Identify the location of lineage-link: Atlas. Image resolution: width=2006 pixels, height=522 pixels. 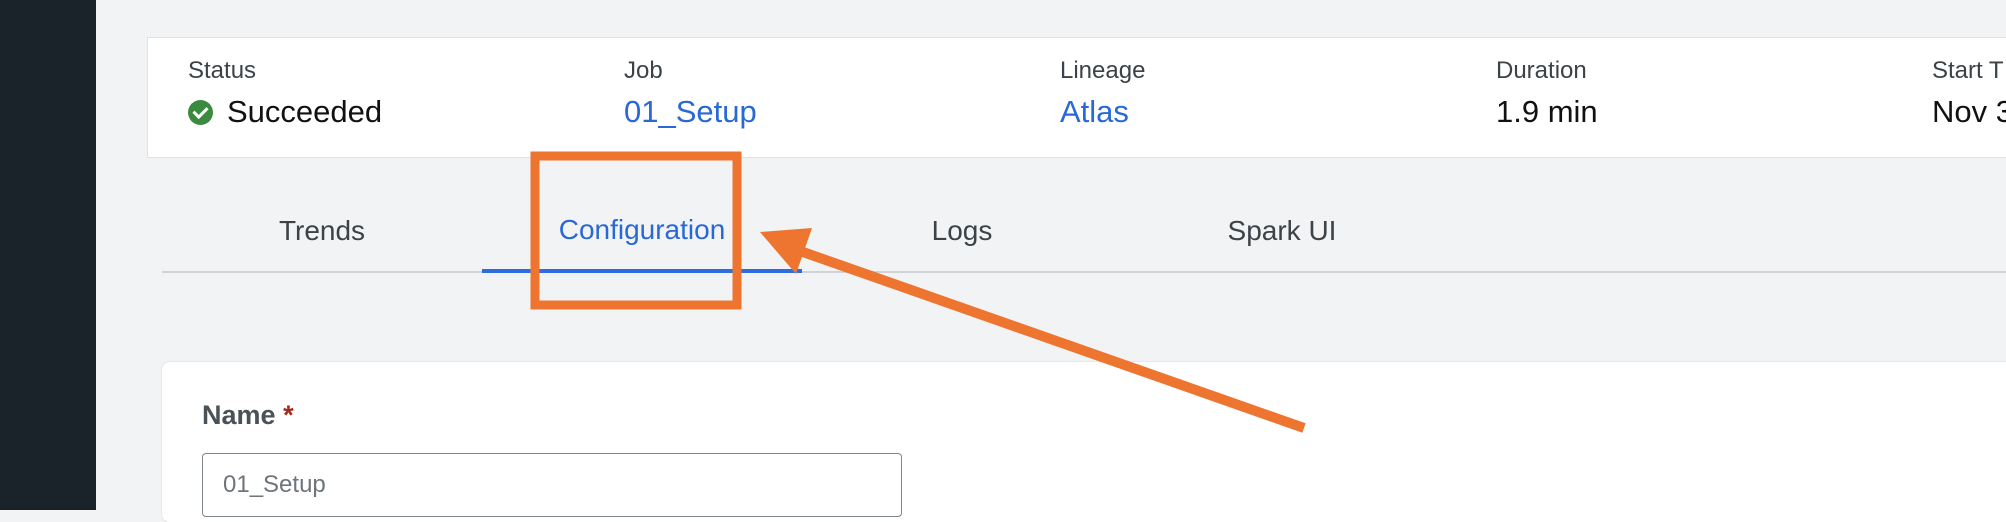
(1102, 112).